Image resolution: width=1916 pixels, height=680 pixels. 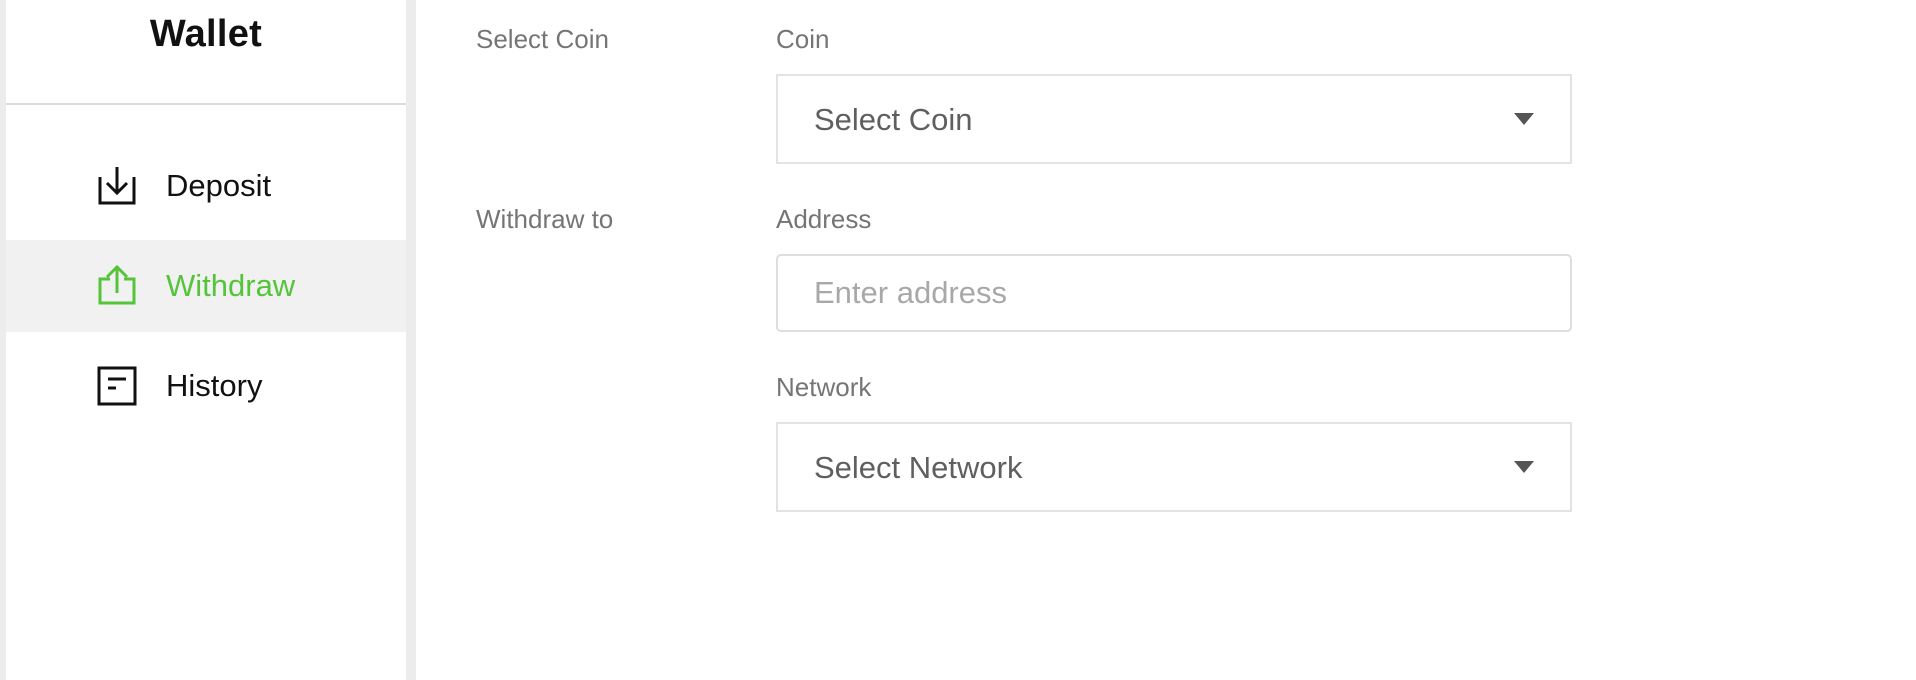 What do you see at coordinates (206, 34) in the screenshot?
I see `sidebar-title: Wallet` at bounding box center [206, 34].